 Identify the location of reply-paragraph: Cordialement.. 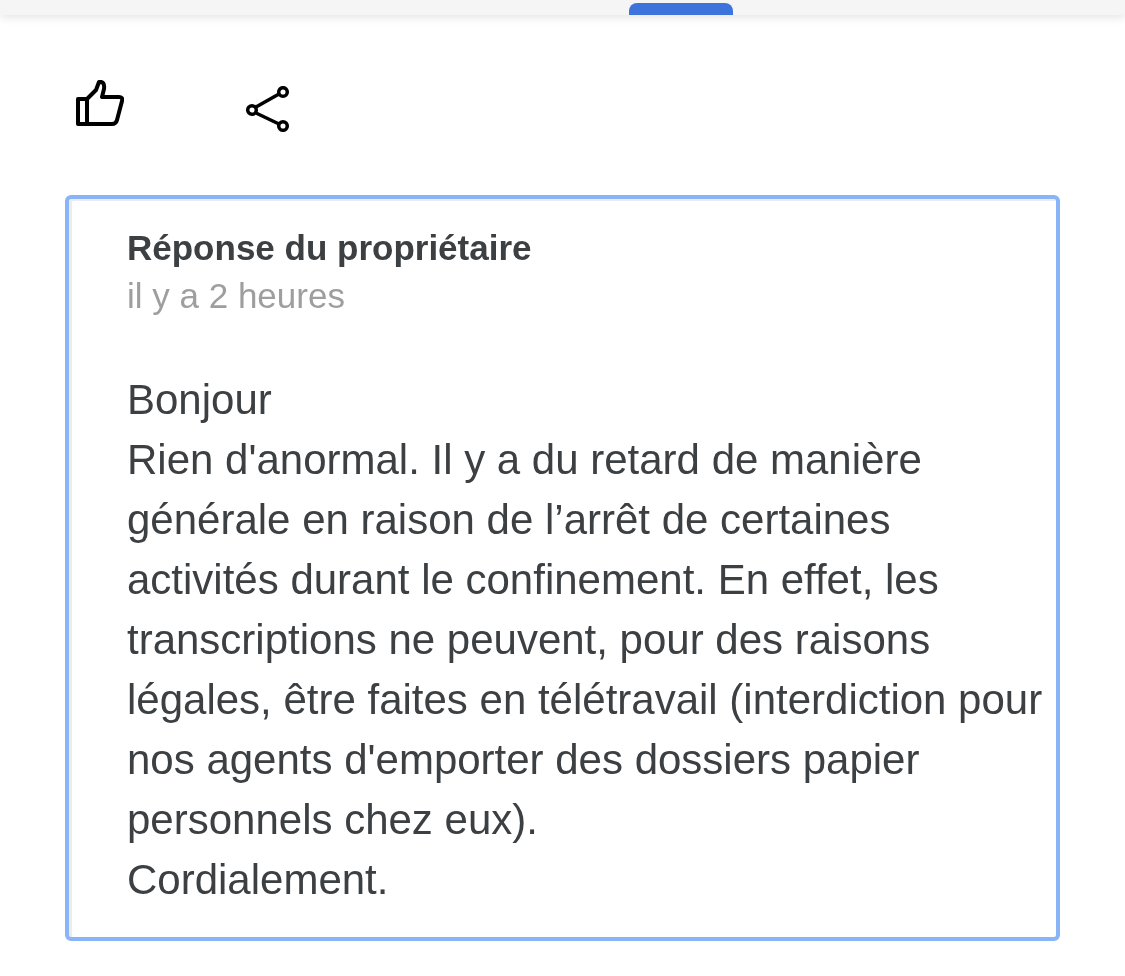
(258, 880).